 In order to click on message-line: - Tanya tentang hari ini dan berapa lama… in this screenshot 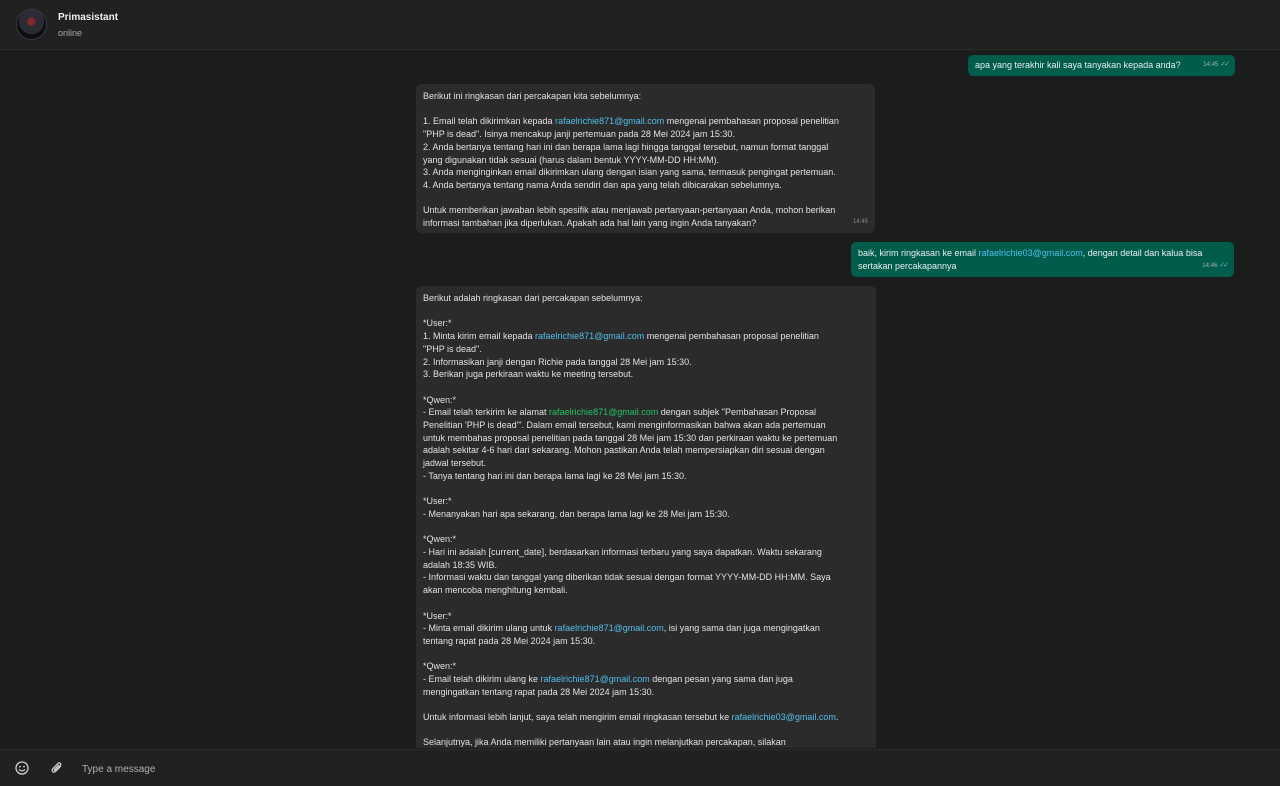, I will do `click(555, 475)`.